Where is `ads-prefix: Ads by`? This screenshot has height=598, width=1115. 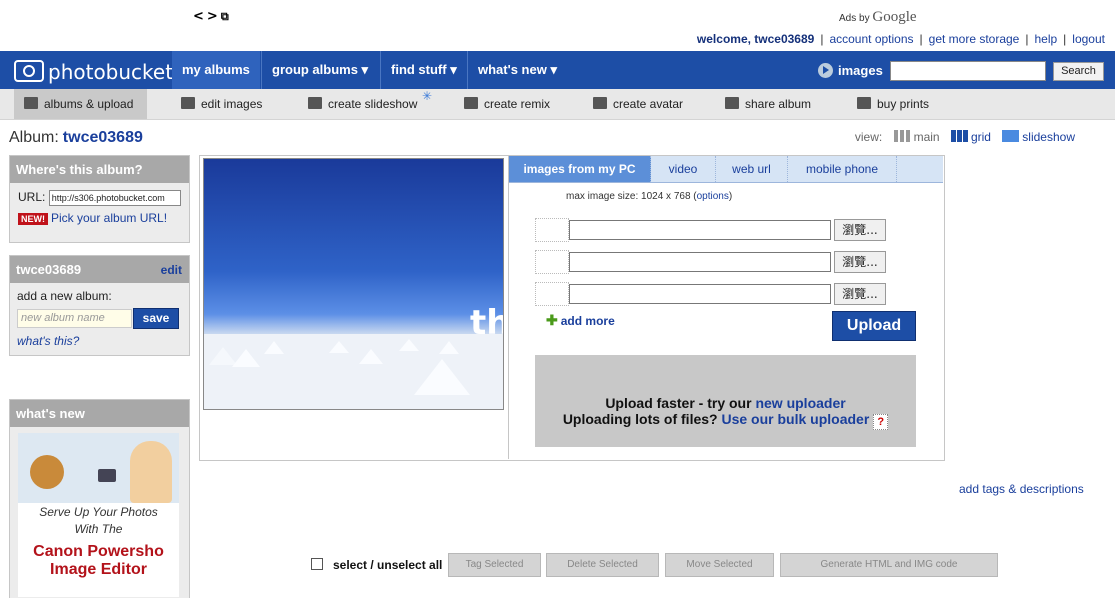 ads-prefix: Ads by is located at coordinates (854, 18).